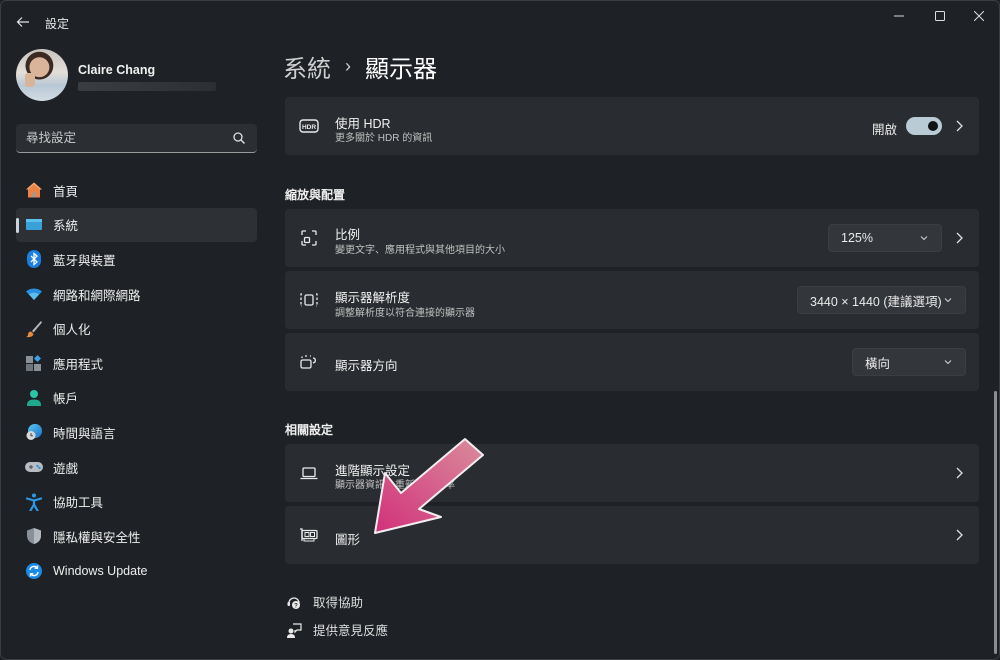  I want to click on sidebar-item-network: 網路和網際網路, so click(136, 294).